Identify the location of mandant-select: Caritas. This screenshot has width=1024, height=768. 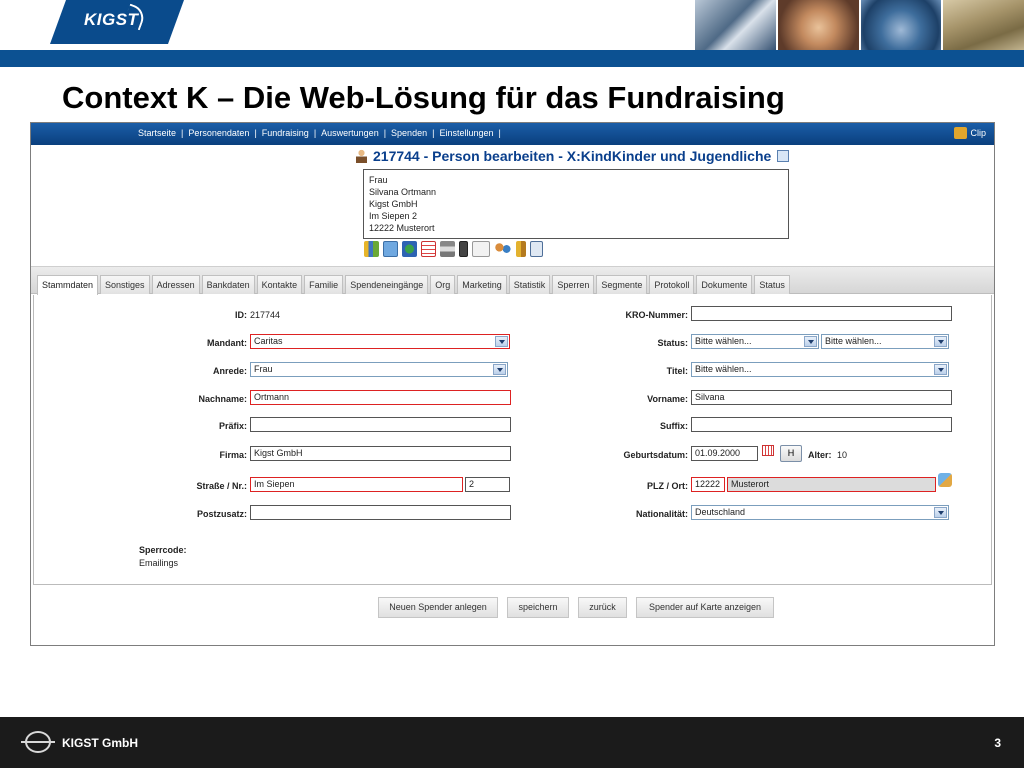
(380, 341).